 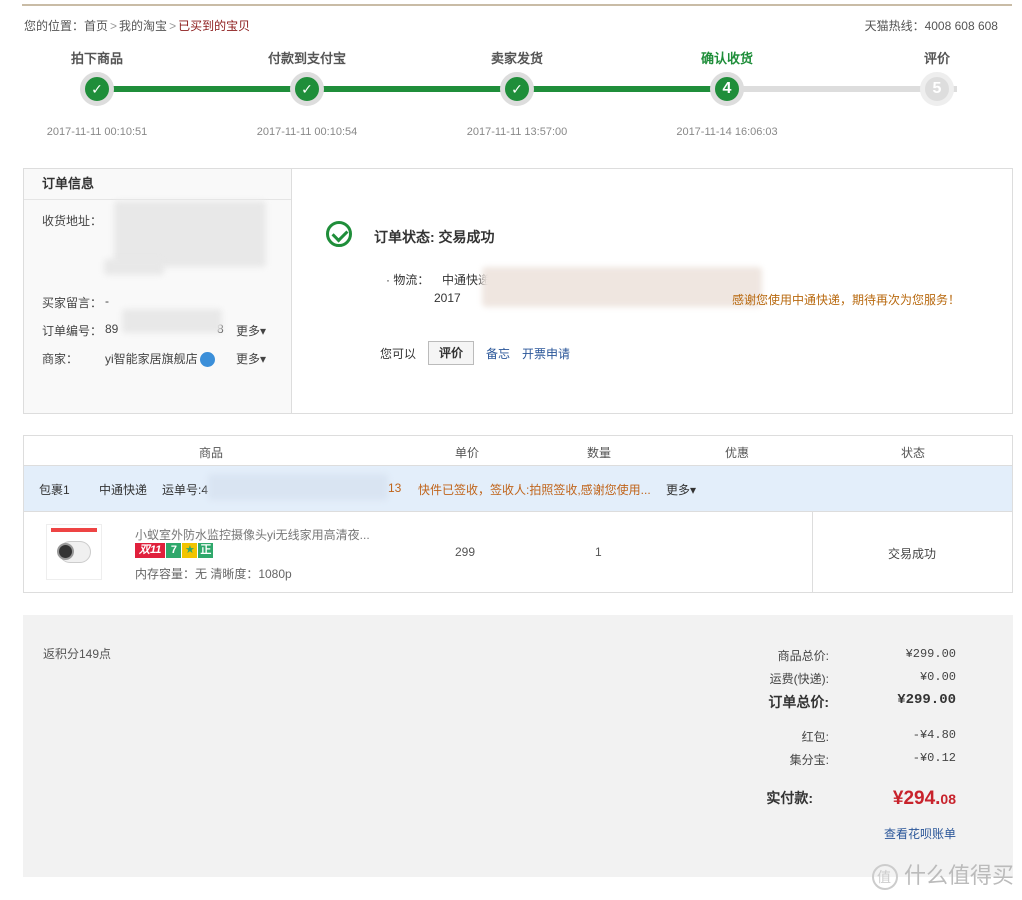 What do you see at coordinates (54, 490) in the screenshot?
I see `package-name: 包裹1` at bounding box center [54, 490].